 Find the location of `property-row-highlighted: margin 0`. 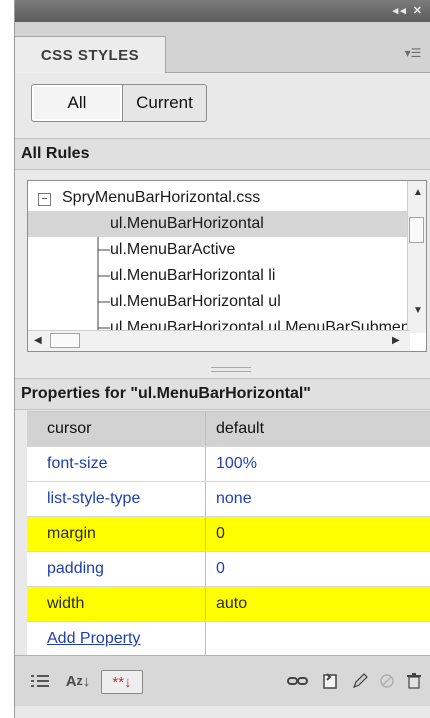

property-row-highlighted: margin 0 is located at coordinates (228, 534).